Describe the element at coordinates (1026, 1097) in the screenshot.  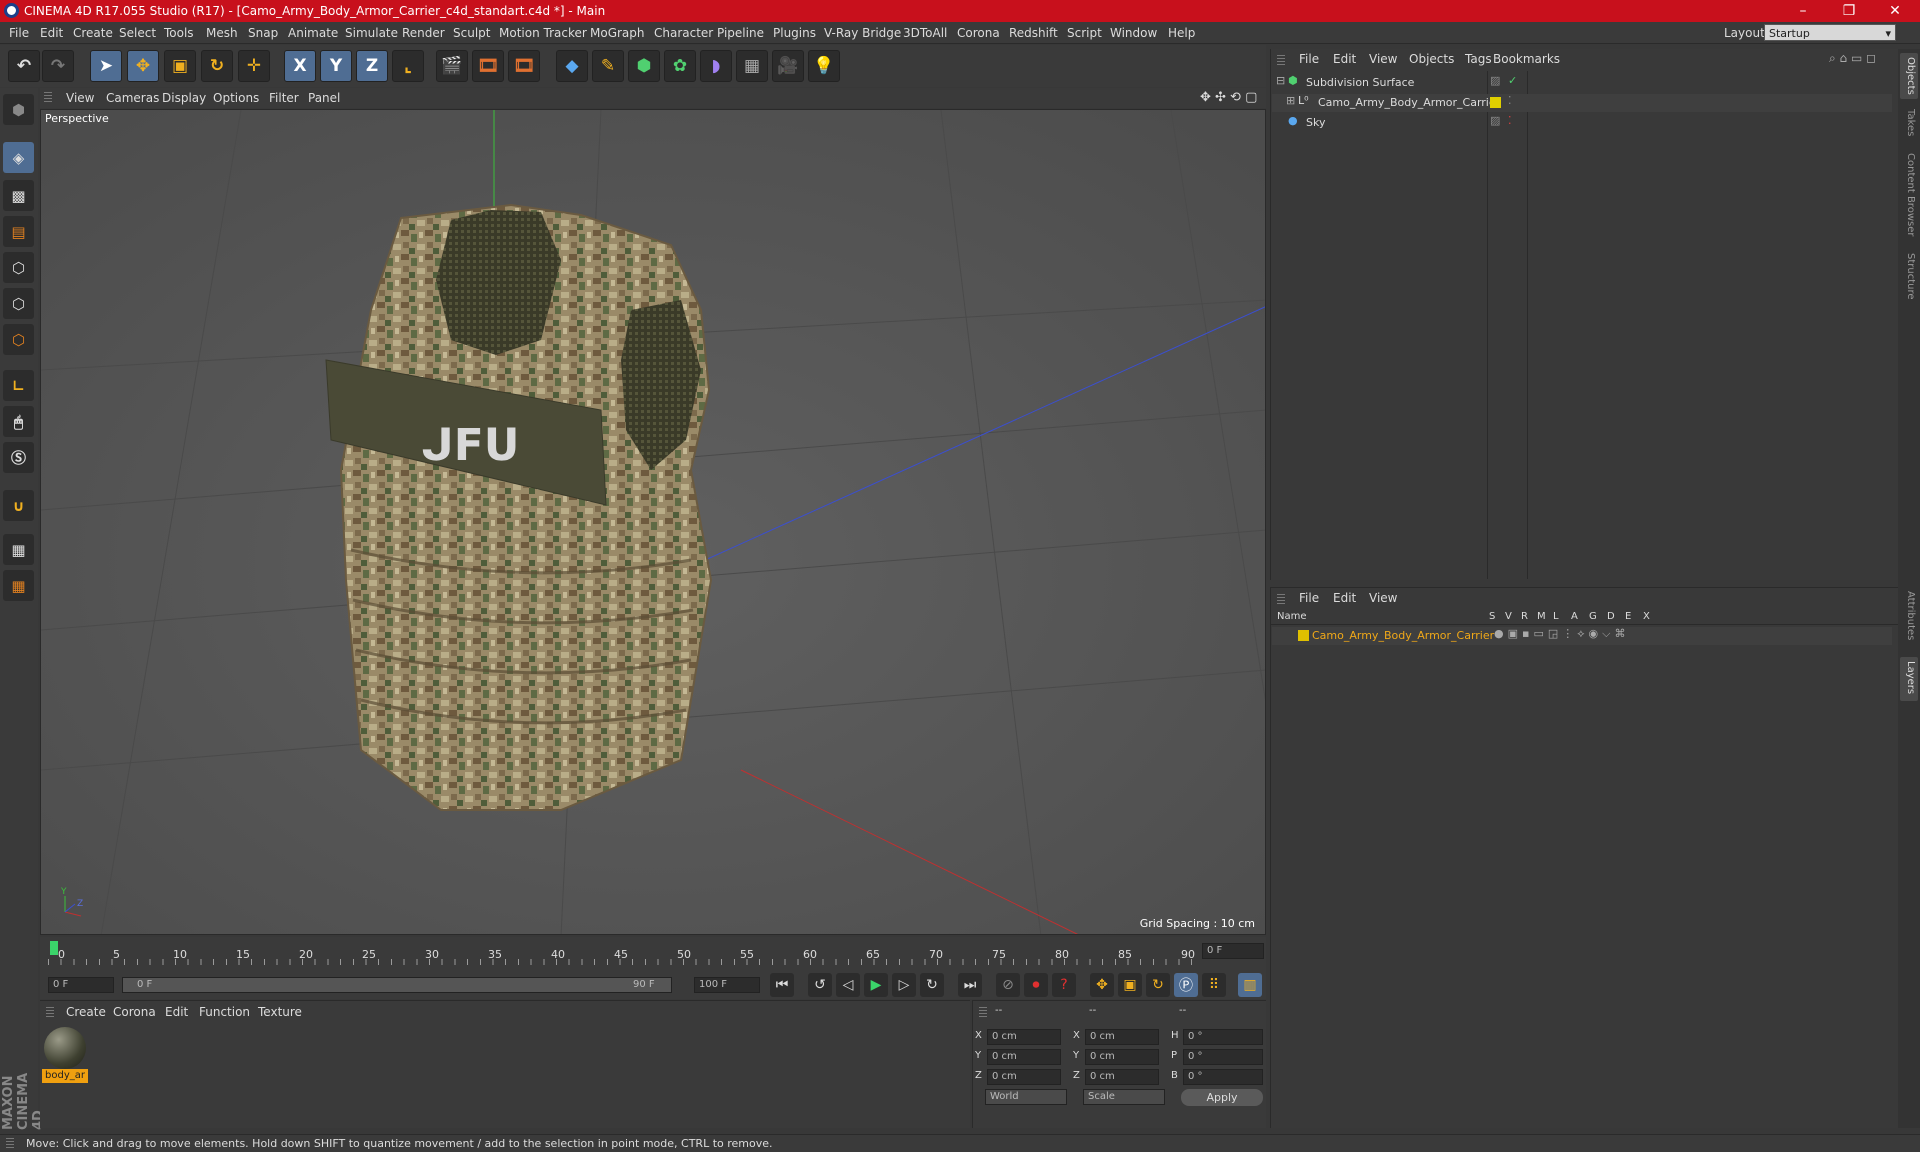
I see `coordinate-space-select: World` at that location.